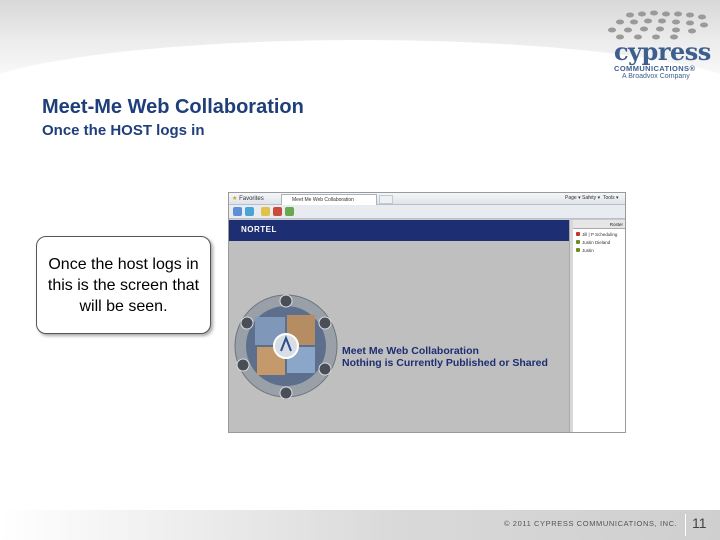 The image size is (720, 540). Describe the element at coordinates (329, 199) in the screenshot. I see `browser-tab: Meet Me Web Collaboration` at that location.